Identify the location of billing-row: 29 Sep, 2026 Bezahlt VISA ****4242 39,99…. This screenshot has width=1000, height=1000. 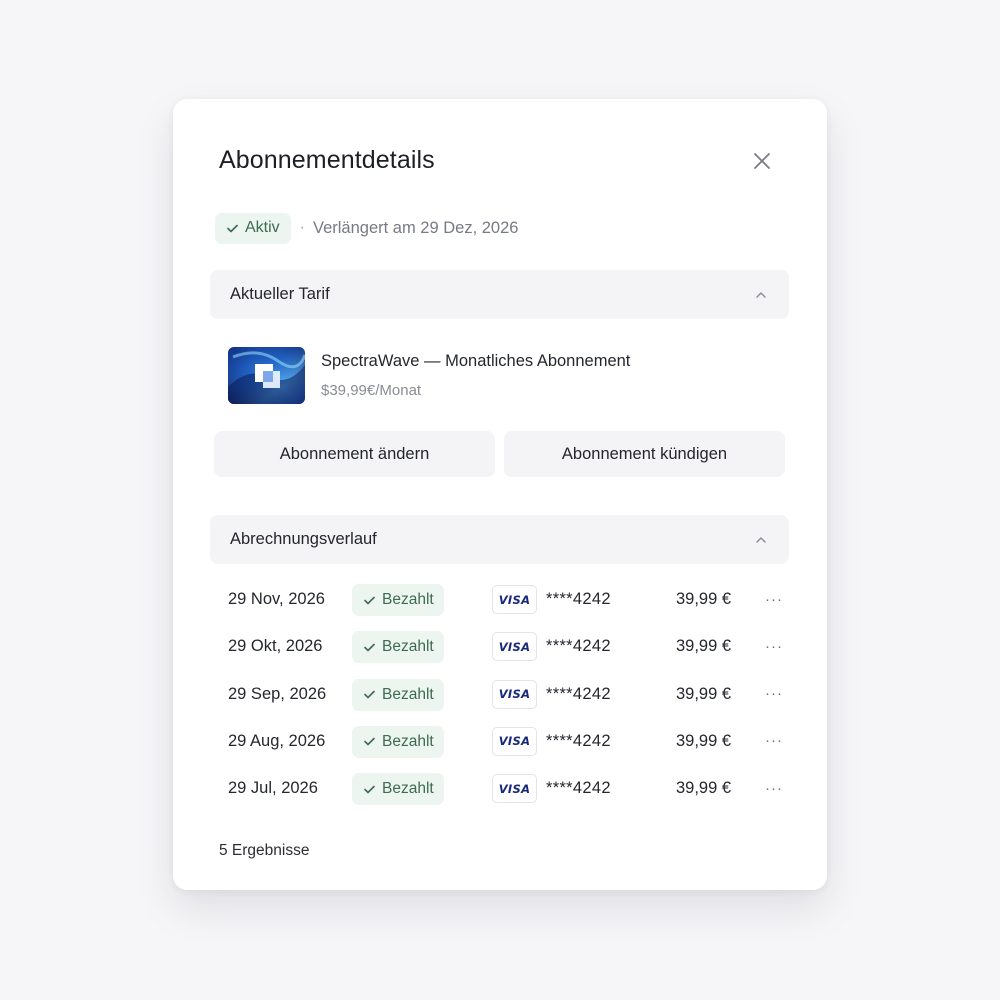
(499, 695).